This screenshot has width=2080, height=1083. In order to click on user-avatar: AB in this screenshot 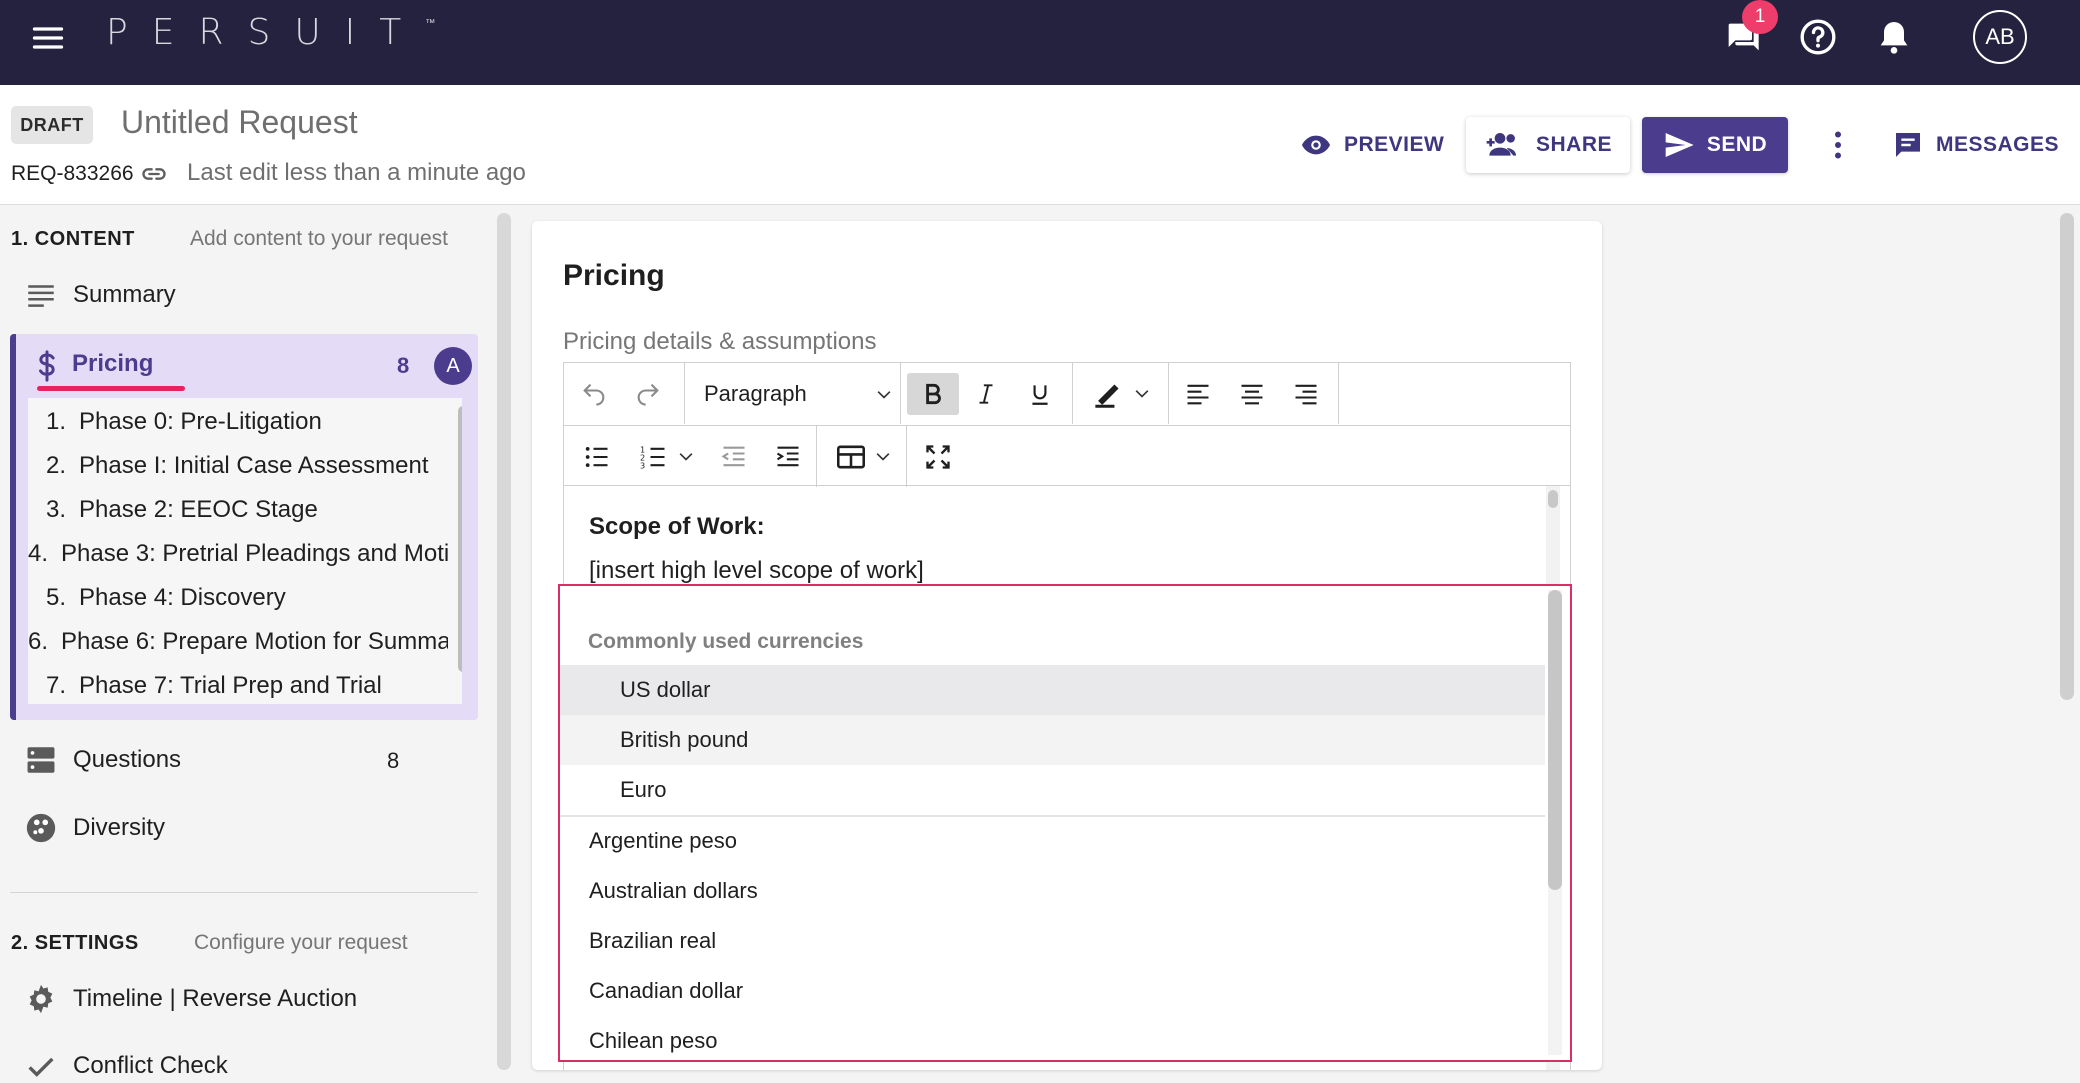, I will do `click(2000, 37)`.